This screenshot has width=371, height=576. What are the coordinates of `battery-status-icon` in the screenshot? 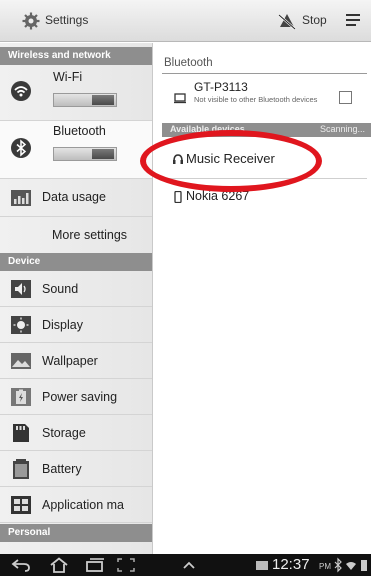 It's located at (364, 565).